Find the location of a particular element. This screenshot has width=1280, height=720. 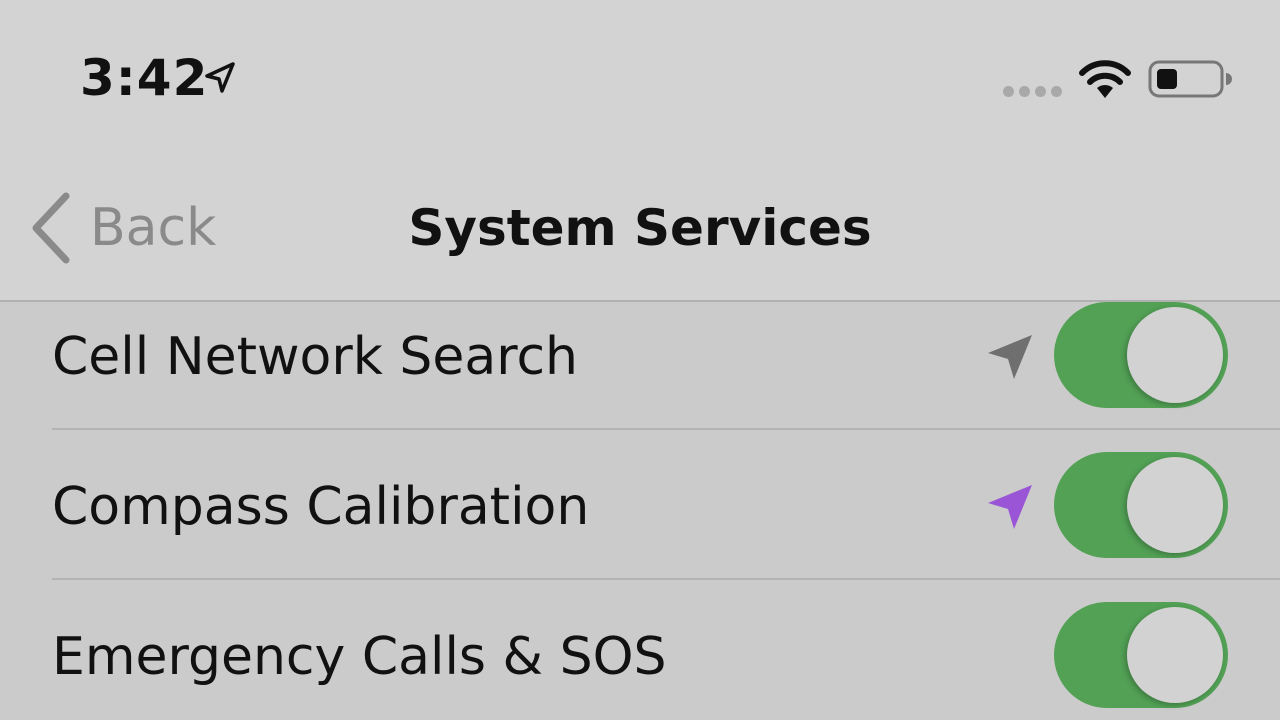

back-button: Back is located at coordinates (122, 228).